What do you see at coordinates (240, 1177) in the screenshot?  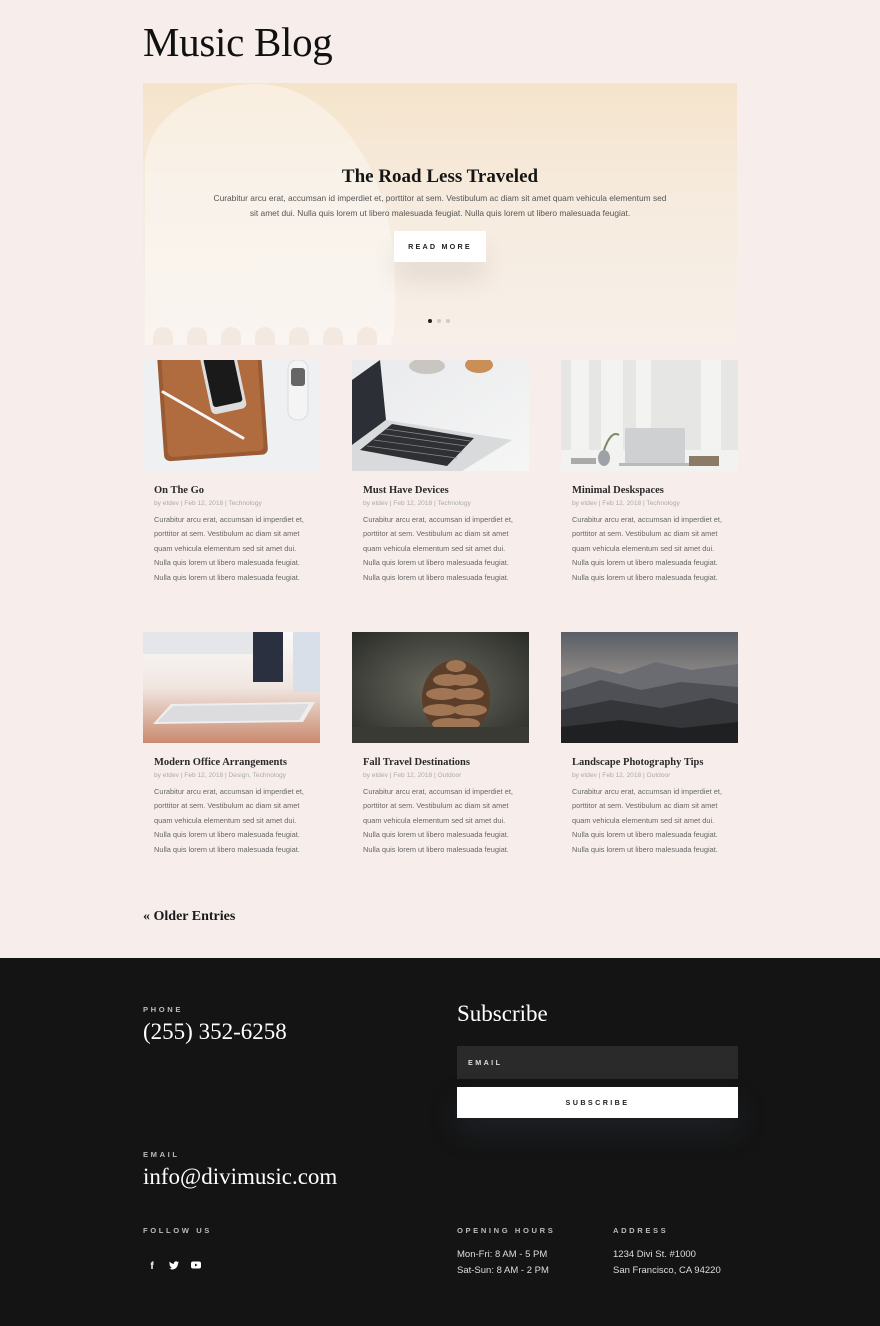 I see `email-address: info@divimusic.com` at bounding box center [240, 1177].